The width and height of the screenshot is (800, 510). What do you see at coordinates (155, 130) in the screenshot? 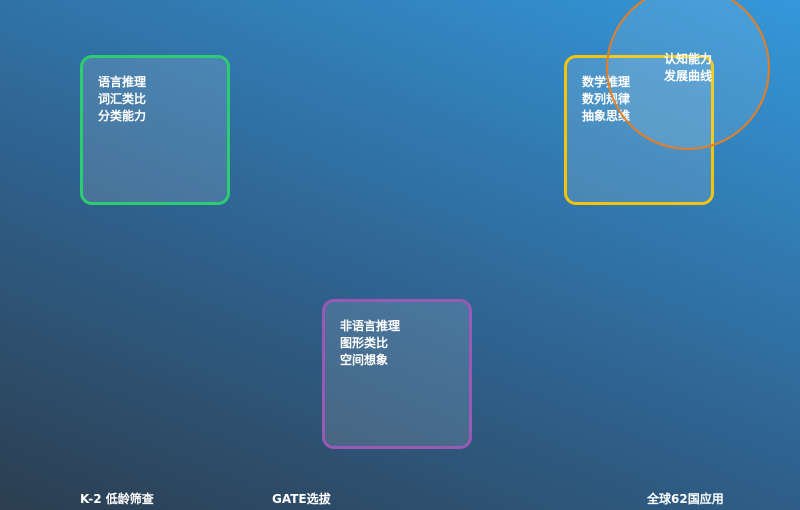
I see `verbal-reasoning-box: 语言推理 词汇类比 分类能力` at bounding box center [155, 130].